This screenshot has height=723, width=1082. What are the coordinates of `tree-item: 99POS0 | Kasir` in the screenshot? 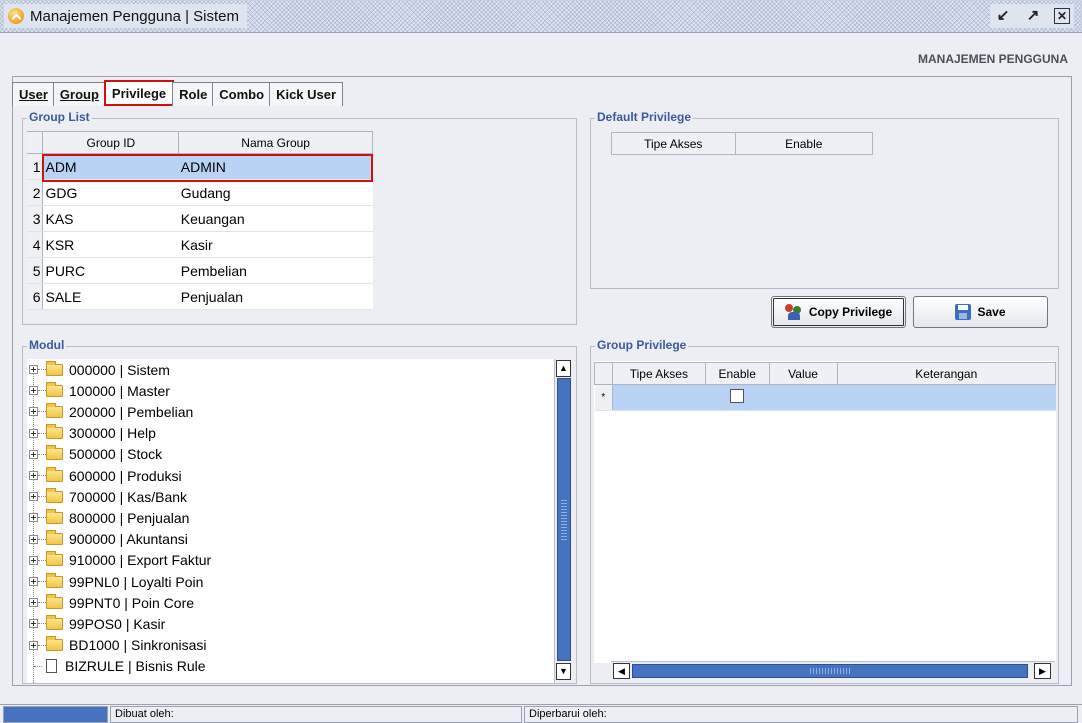 It's located at (96, 623).